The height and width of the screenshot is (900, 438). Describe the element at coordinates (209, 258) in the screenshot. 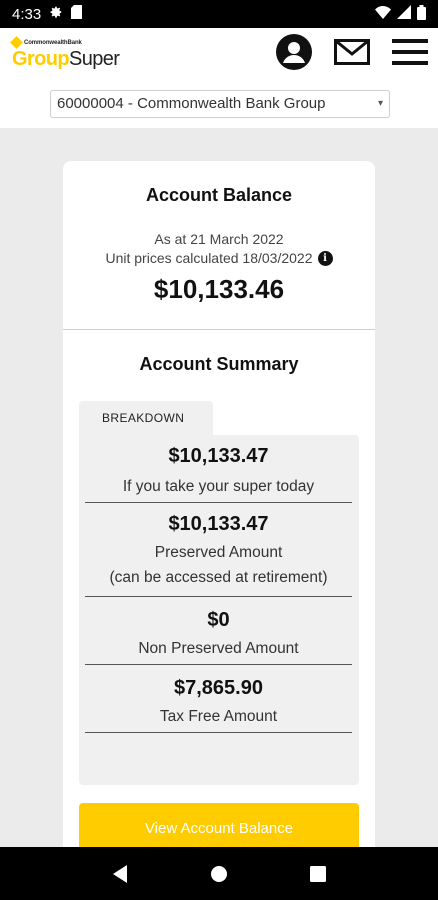

I see `unit-prices-label: Unit prices calculated 18/03/2022` at that location.